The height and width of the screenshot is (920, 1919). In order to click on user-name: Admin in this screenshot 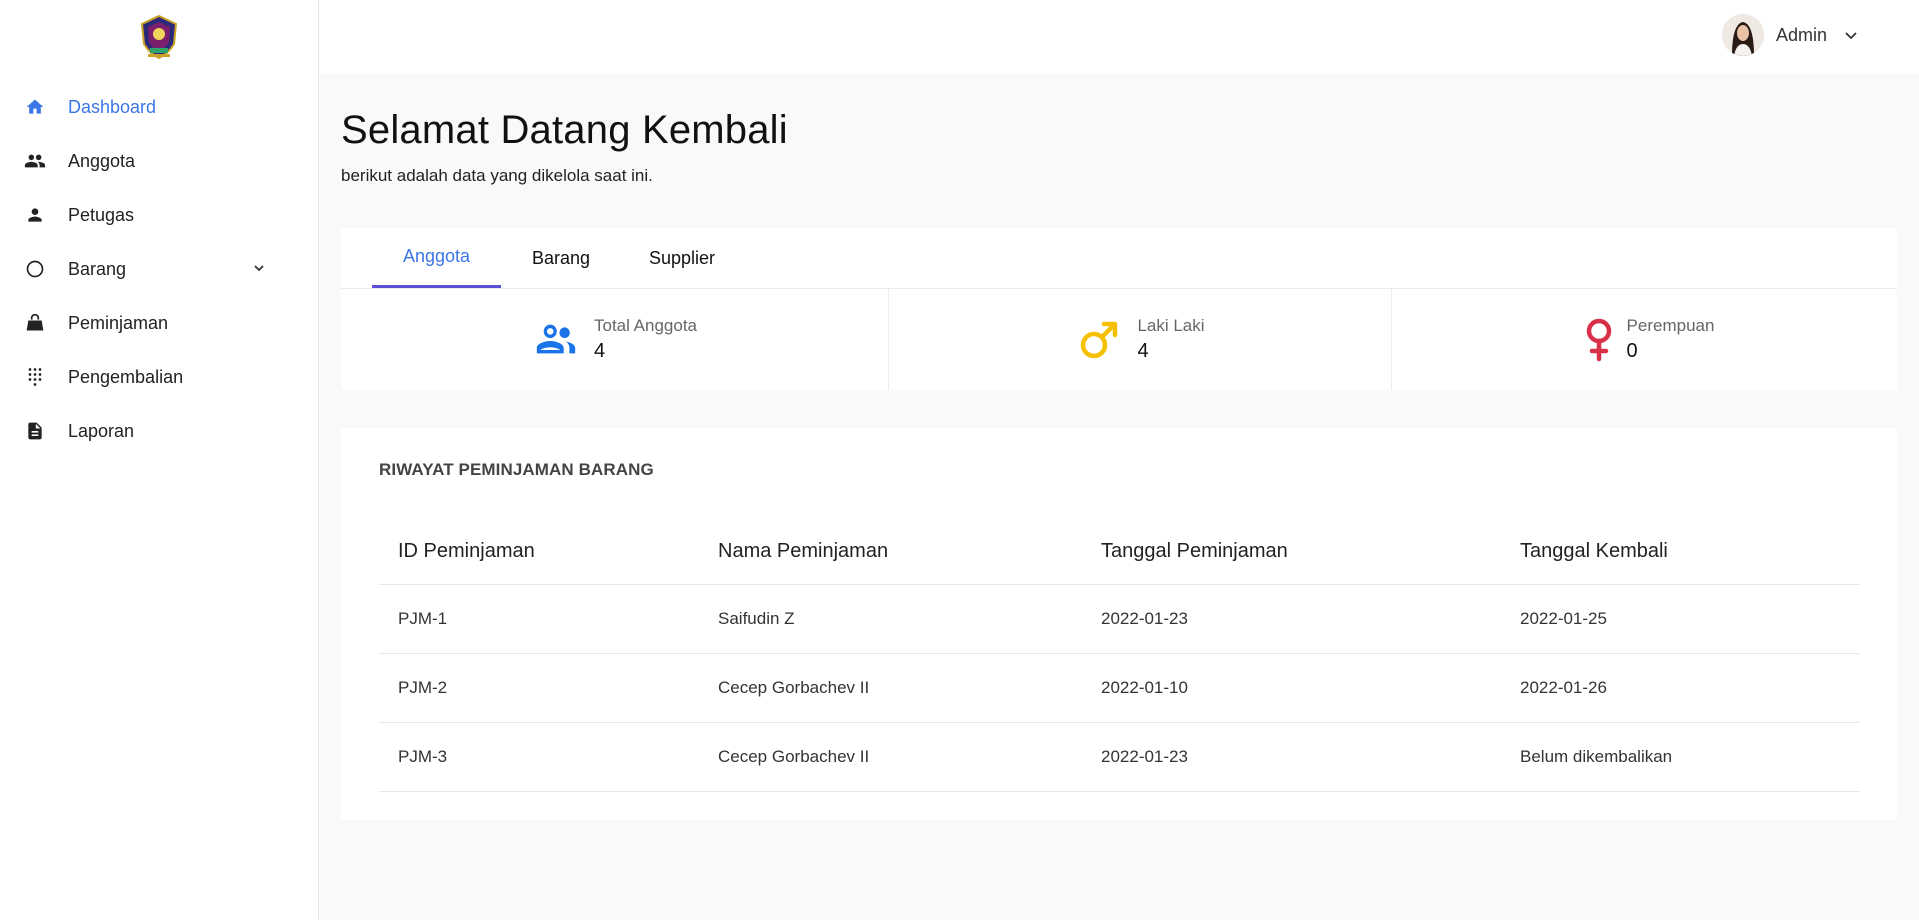, I will do `click(1801, 34)`.